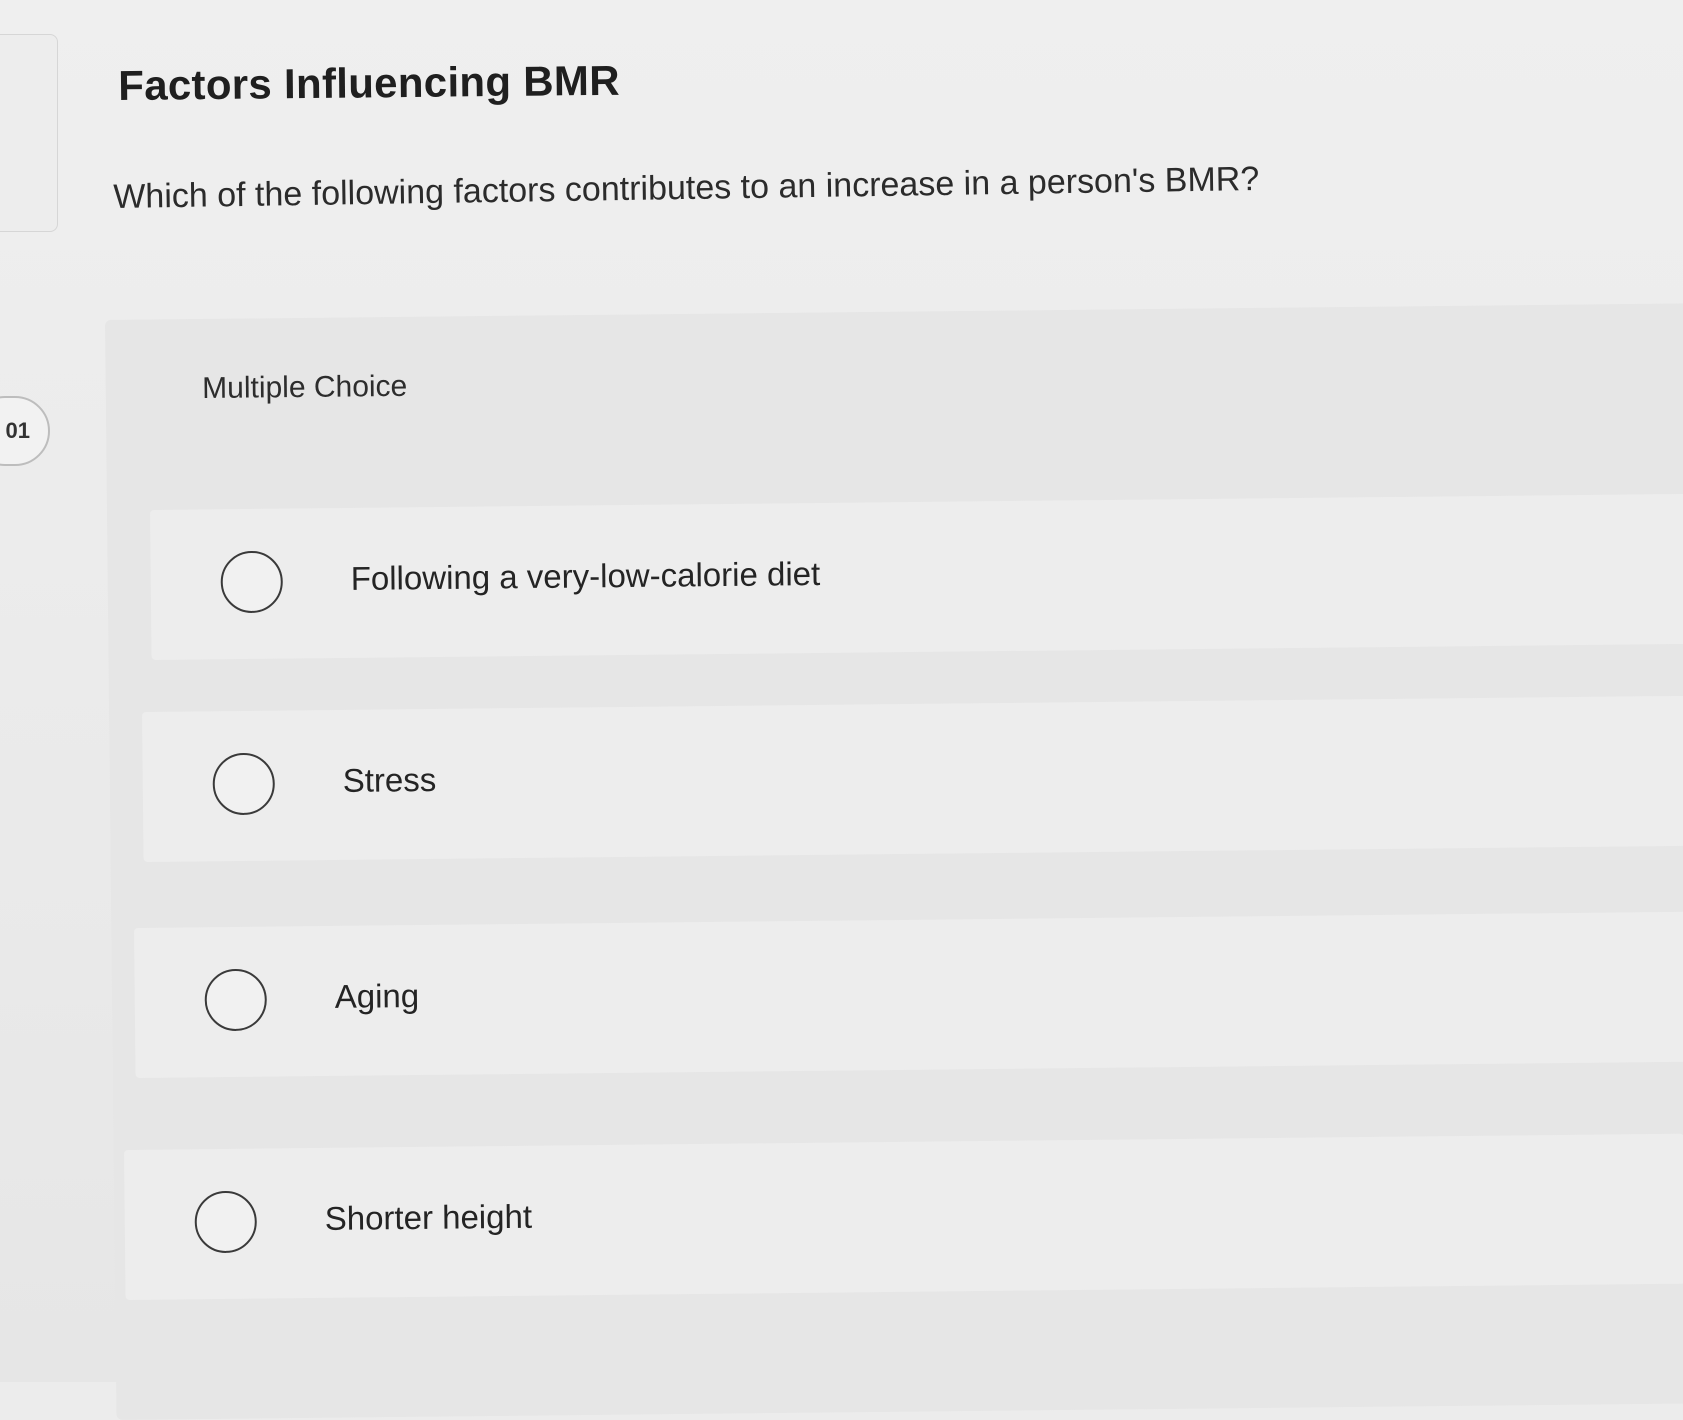  I want to click on answer-option-label-1: Following a very-low-calorie diet, so click(585, 575).